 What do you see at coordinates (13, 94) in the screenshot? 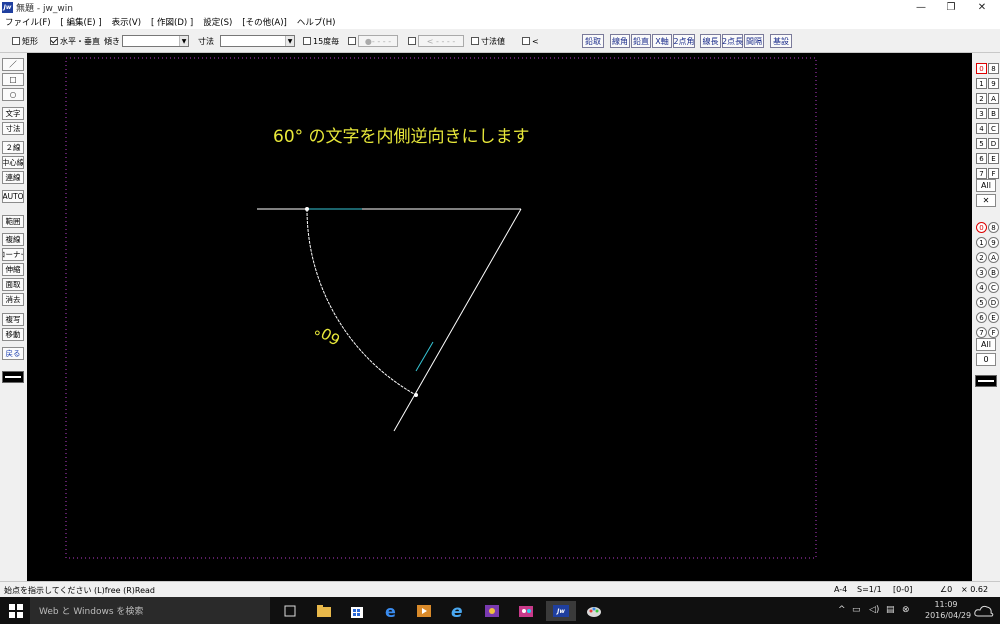
I see `circle-tool-button: ○` at bounding box center [13, 94].